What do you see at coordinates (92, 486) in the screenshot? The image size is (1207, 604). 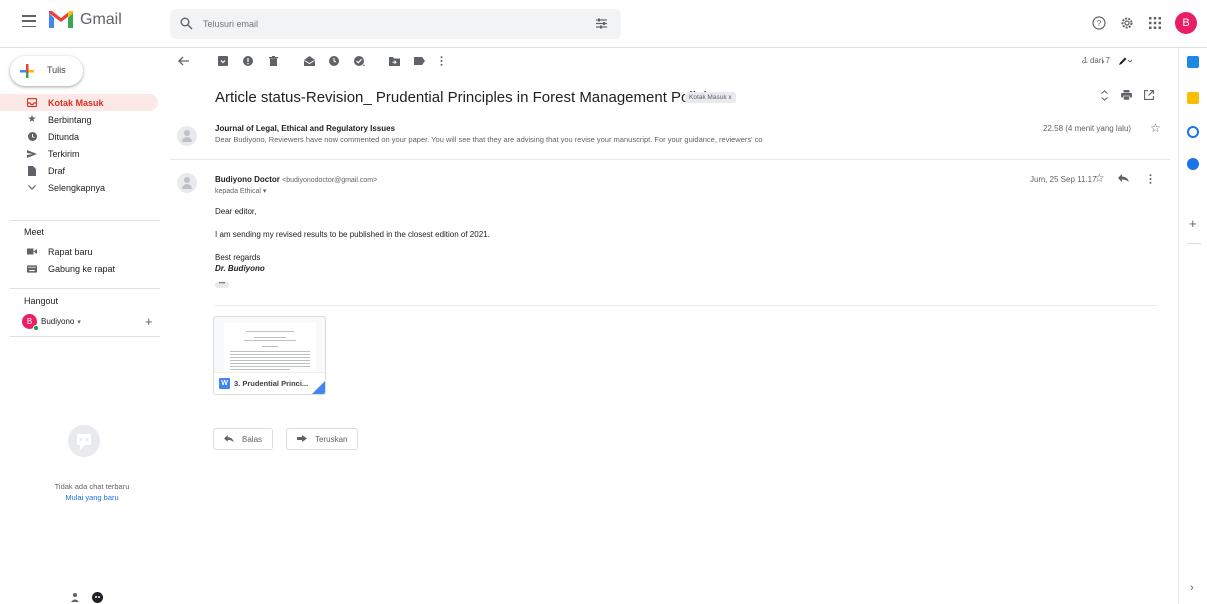 I see `no-chat-text: Tidak ada chat terbaru` at bounding box center [92, 486].